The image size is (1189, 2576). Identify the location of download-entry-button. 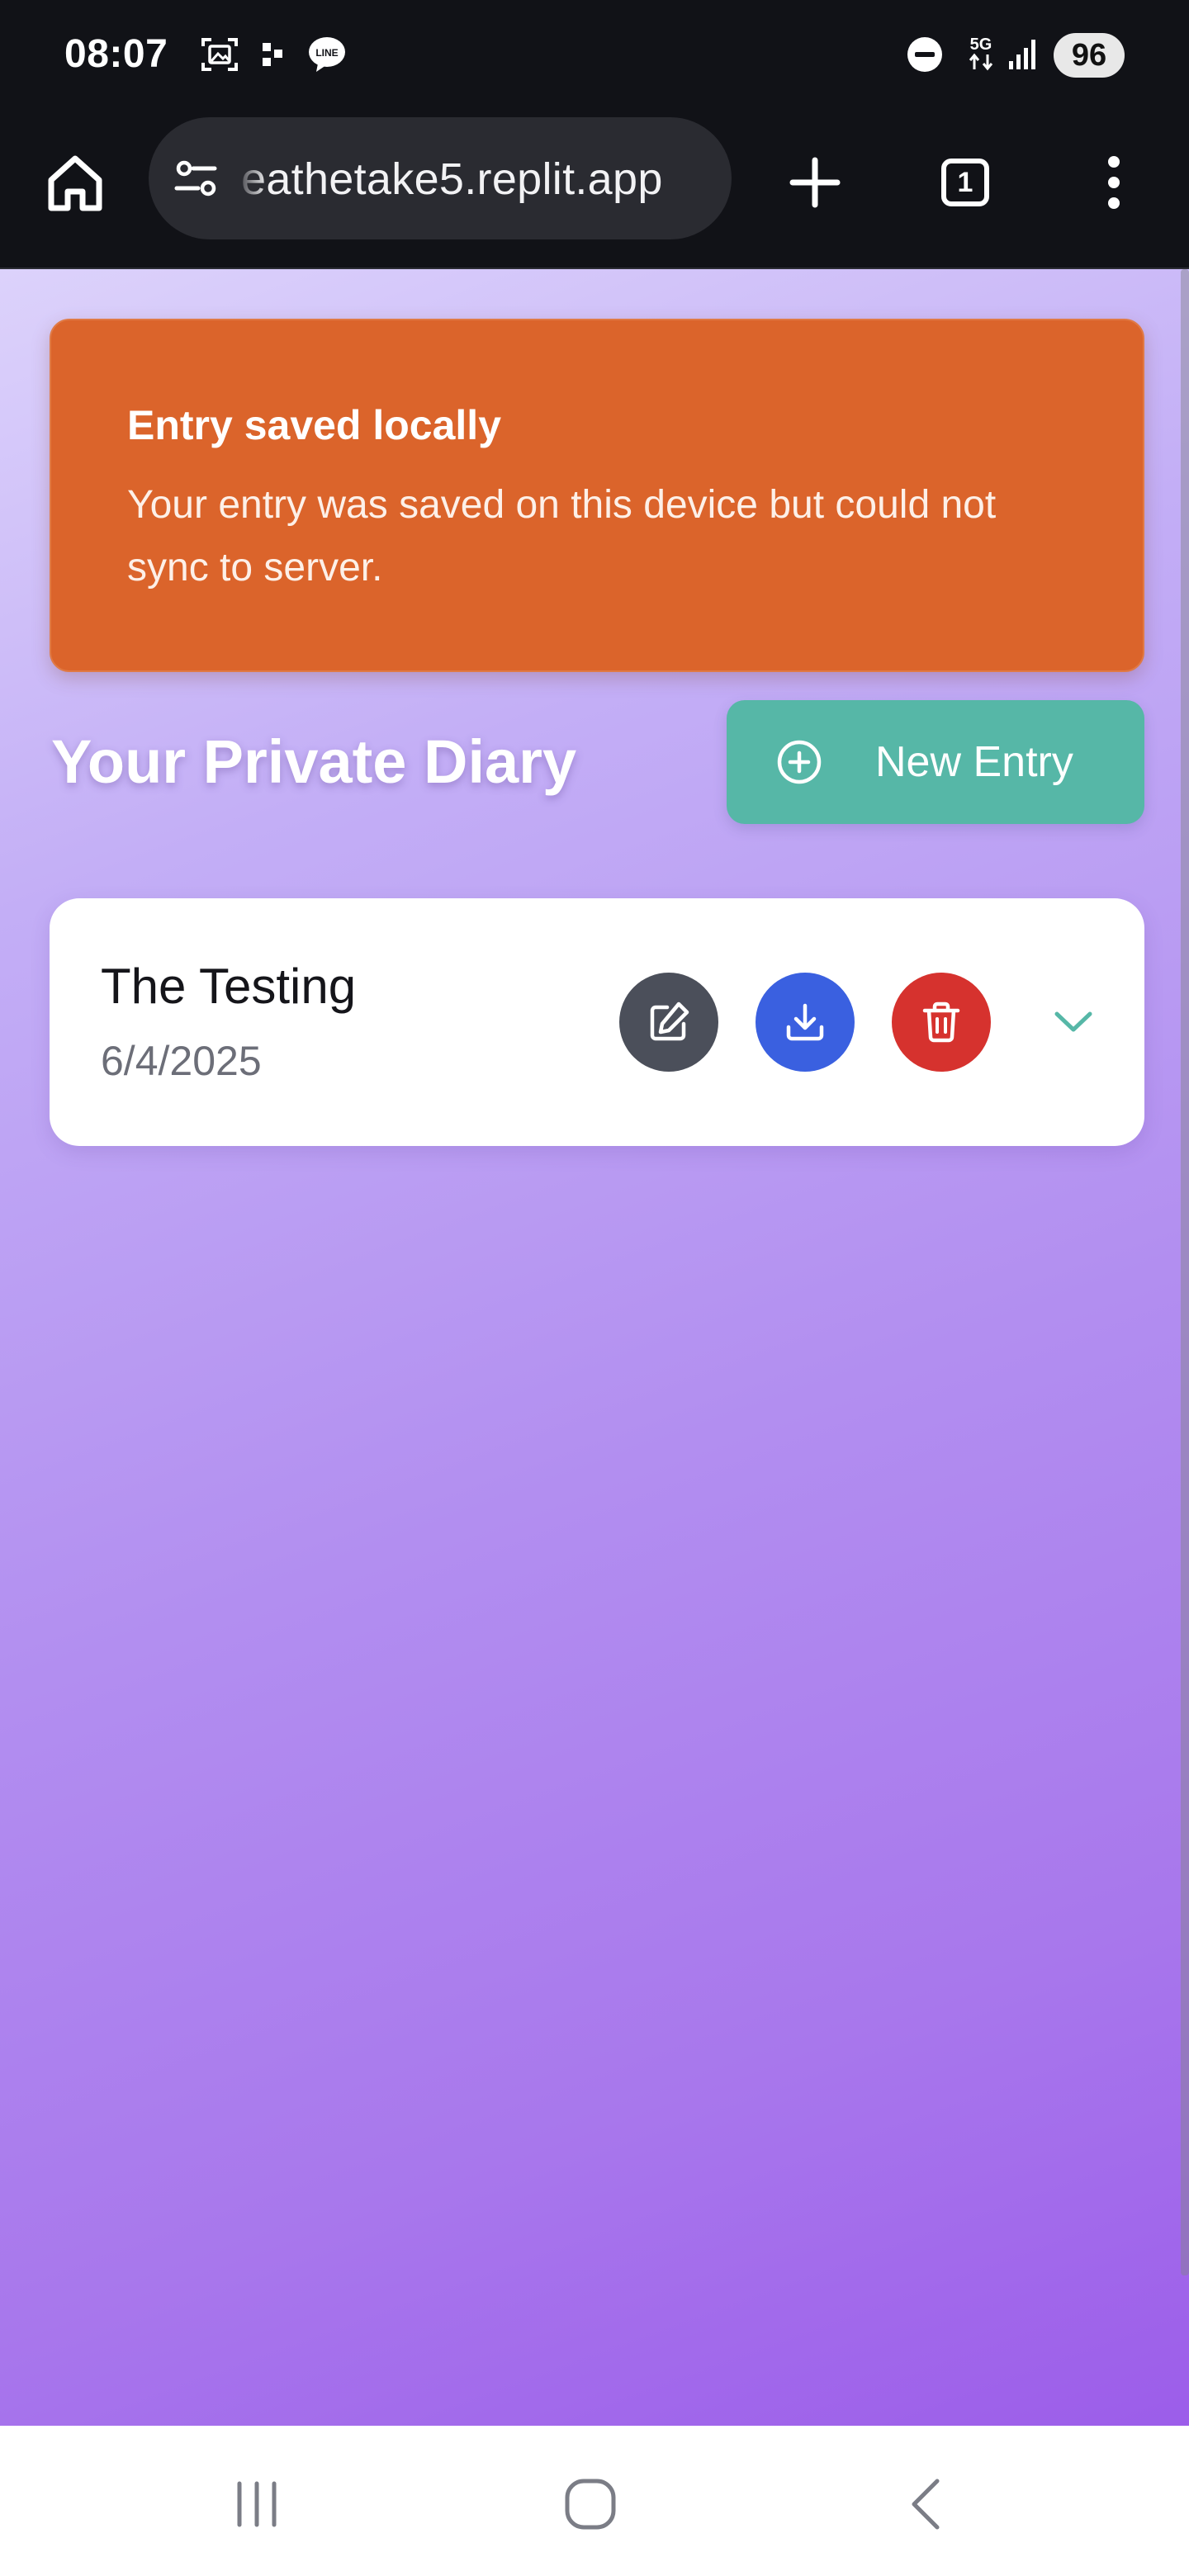
(805, 1022).